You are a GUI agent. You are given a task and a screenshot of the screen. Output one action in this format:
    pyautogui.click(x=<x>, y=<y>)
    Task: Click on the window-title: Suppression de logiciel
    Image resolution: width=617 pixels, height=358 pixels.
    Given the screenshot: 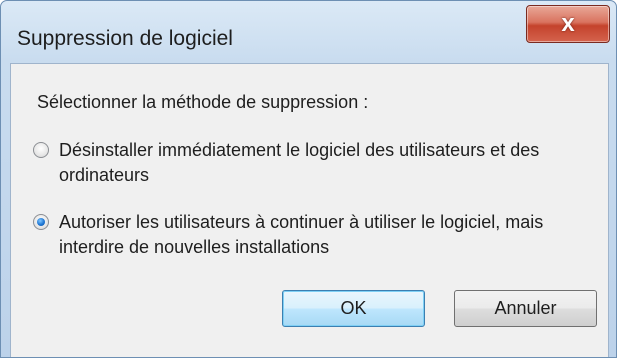 What is the action you would take?
    pyautogui.click(x=125, y=38)
    